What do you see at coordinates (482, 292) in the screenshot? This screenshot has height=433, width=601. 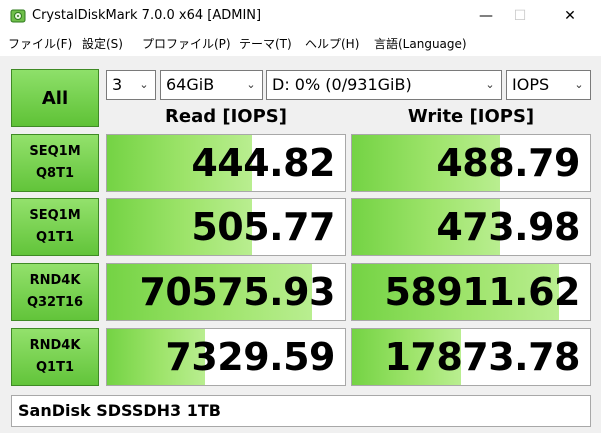 I see `write-value: 58911.62` at bounding box center [482, 292].